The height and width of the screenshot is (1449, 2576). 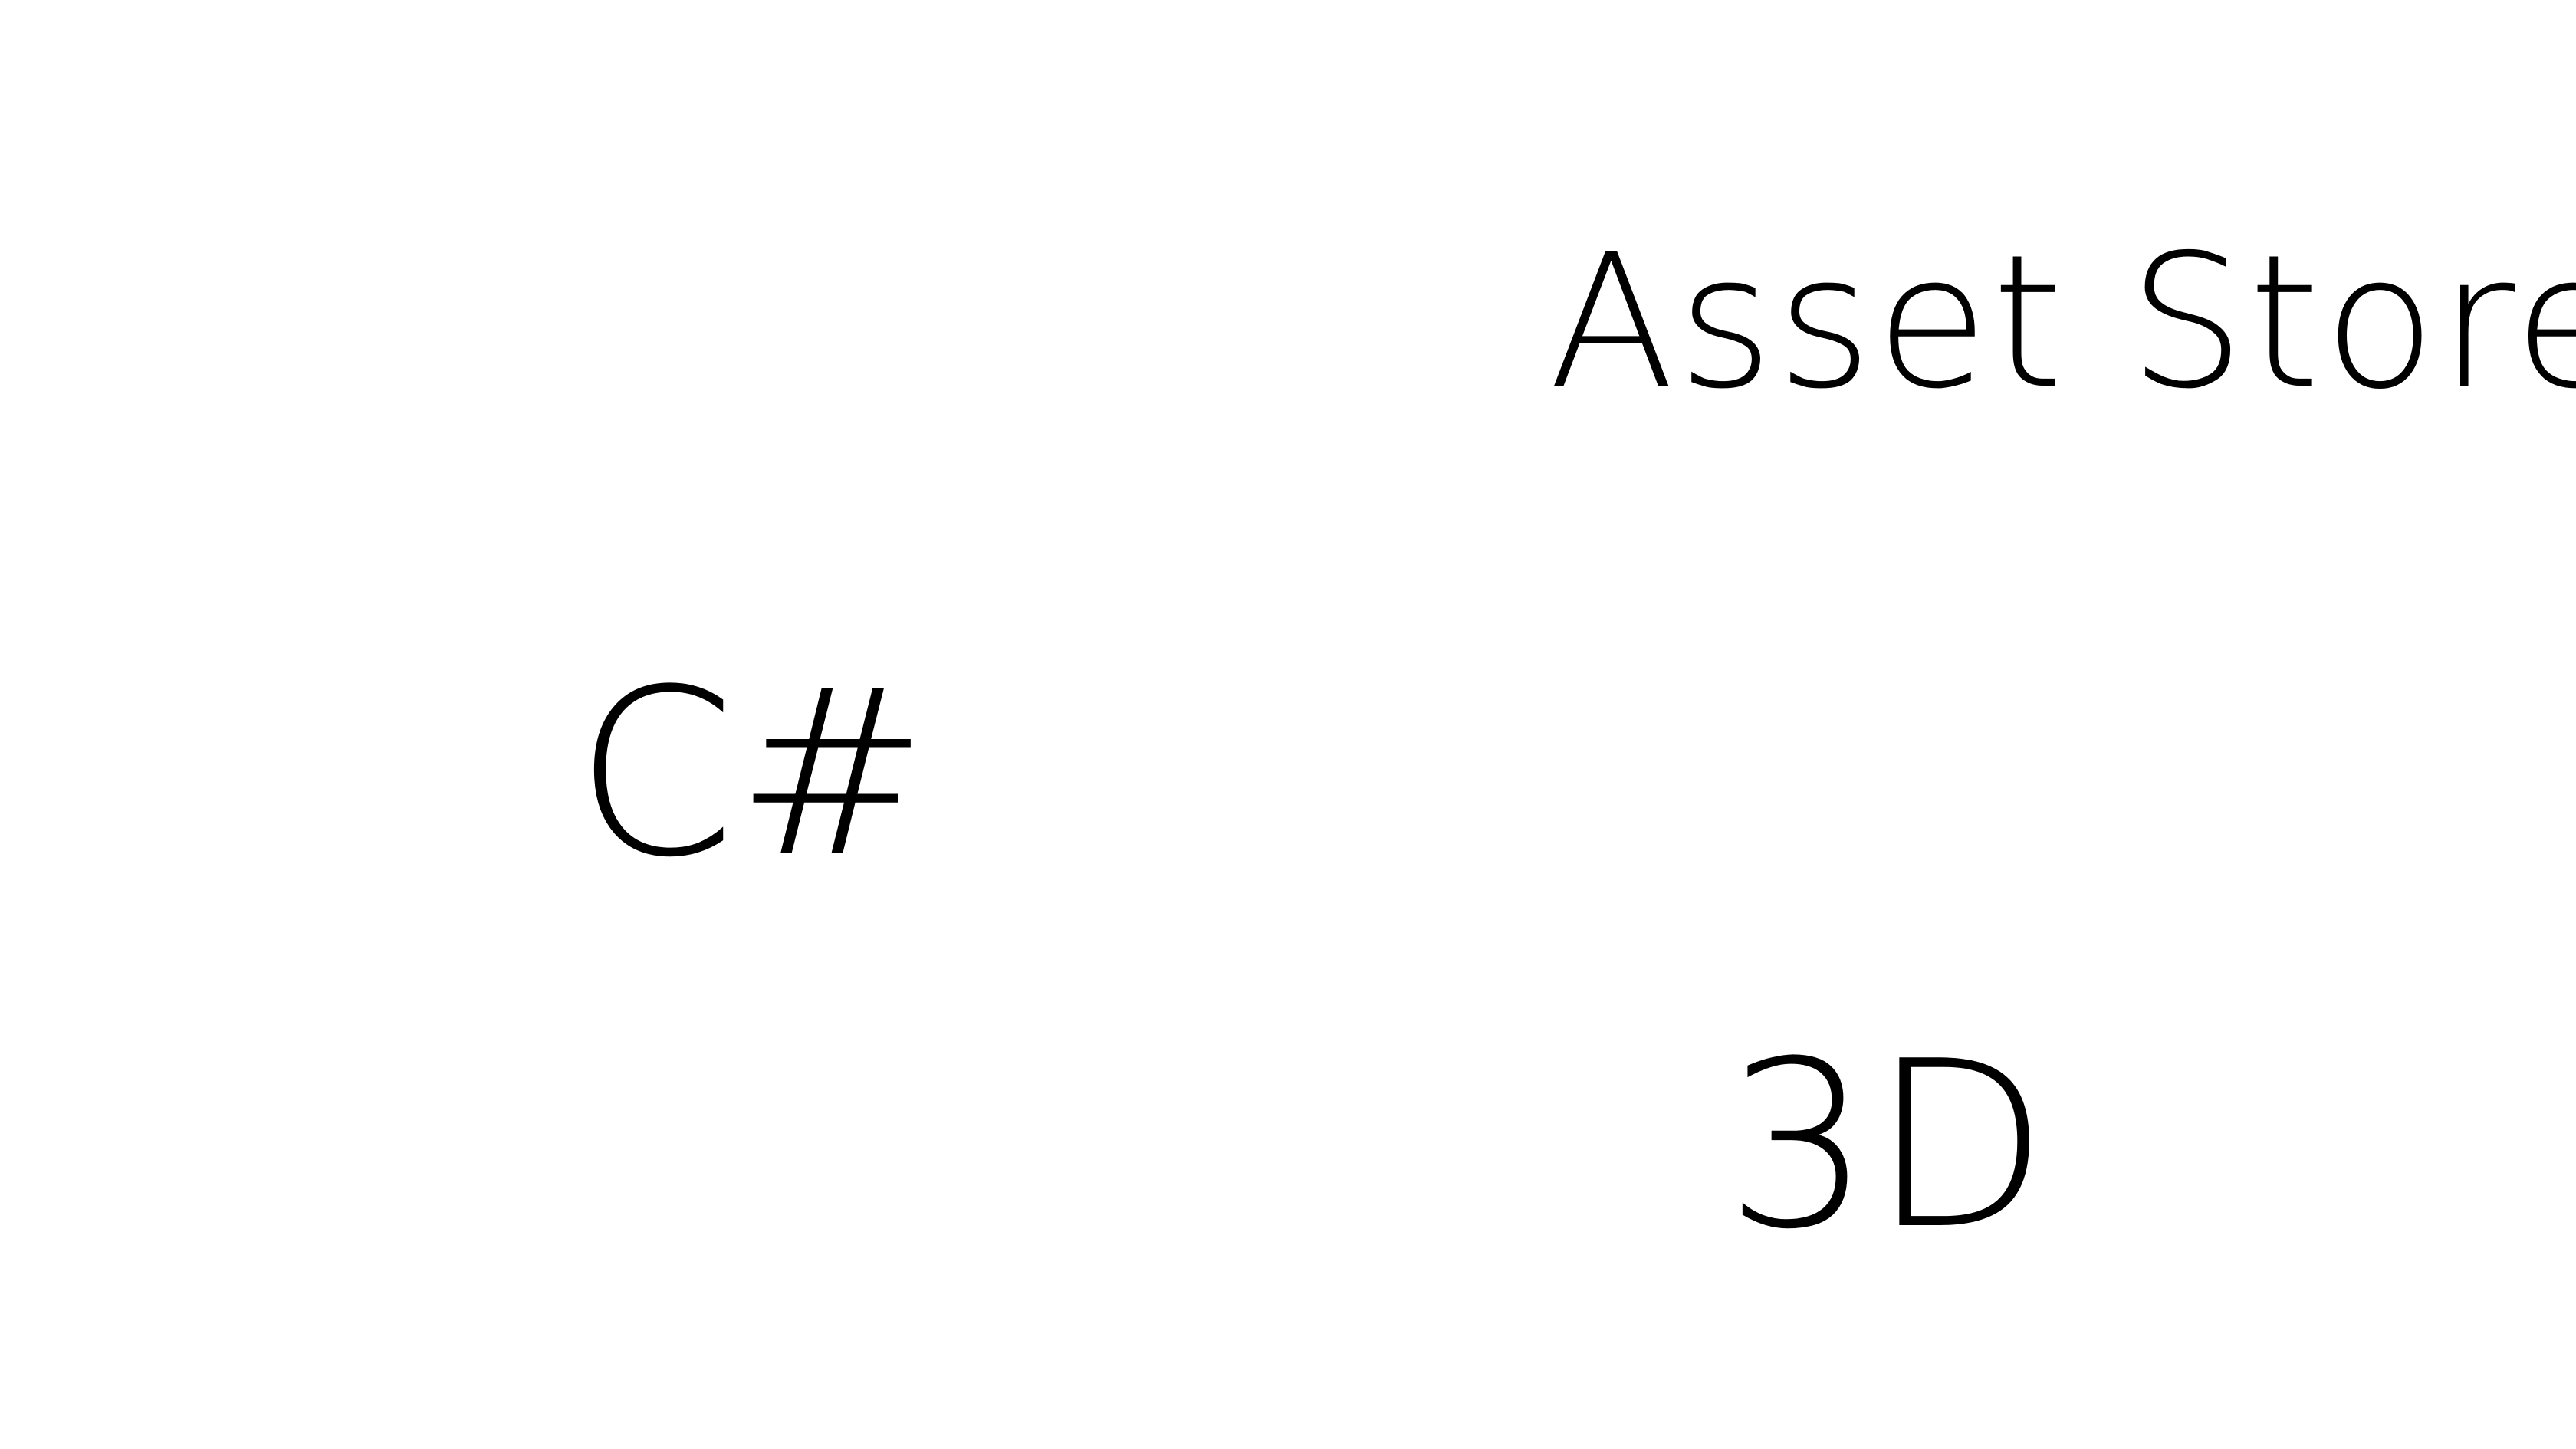 I want to click on asset-store-text: Asset Store, so click(x=2063, y=322).